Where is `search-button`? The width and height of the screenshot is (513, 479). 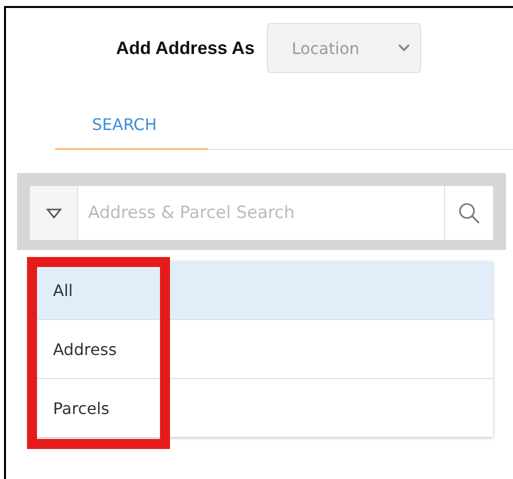
search-button is located at coordinates (468, 213).